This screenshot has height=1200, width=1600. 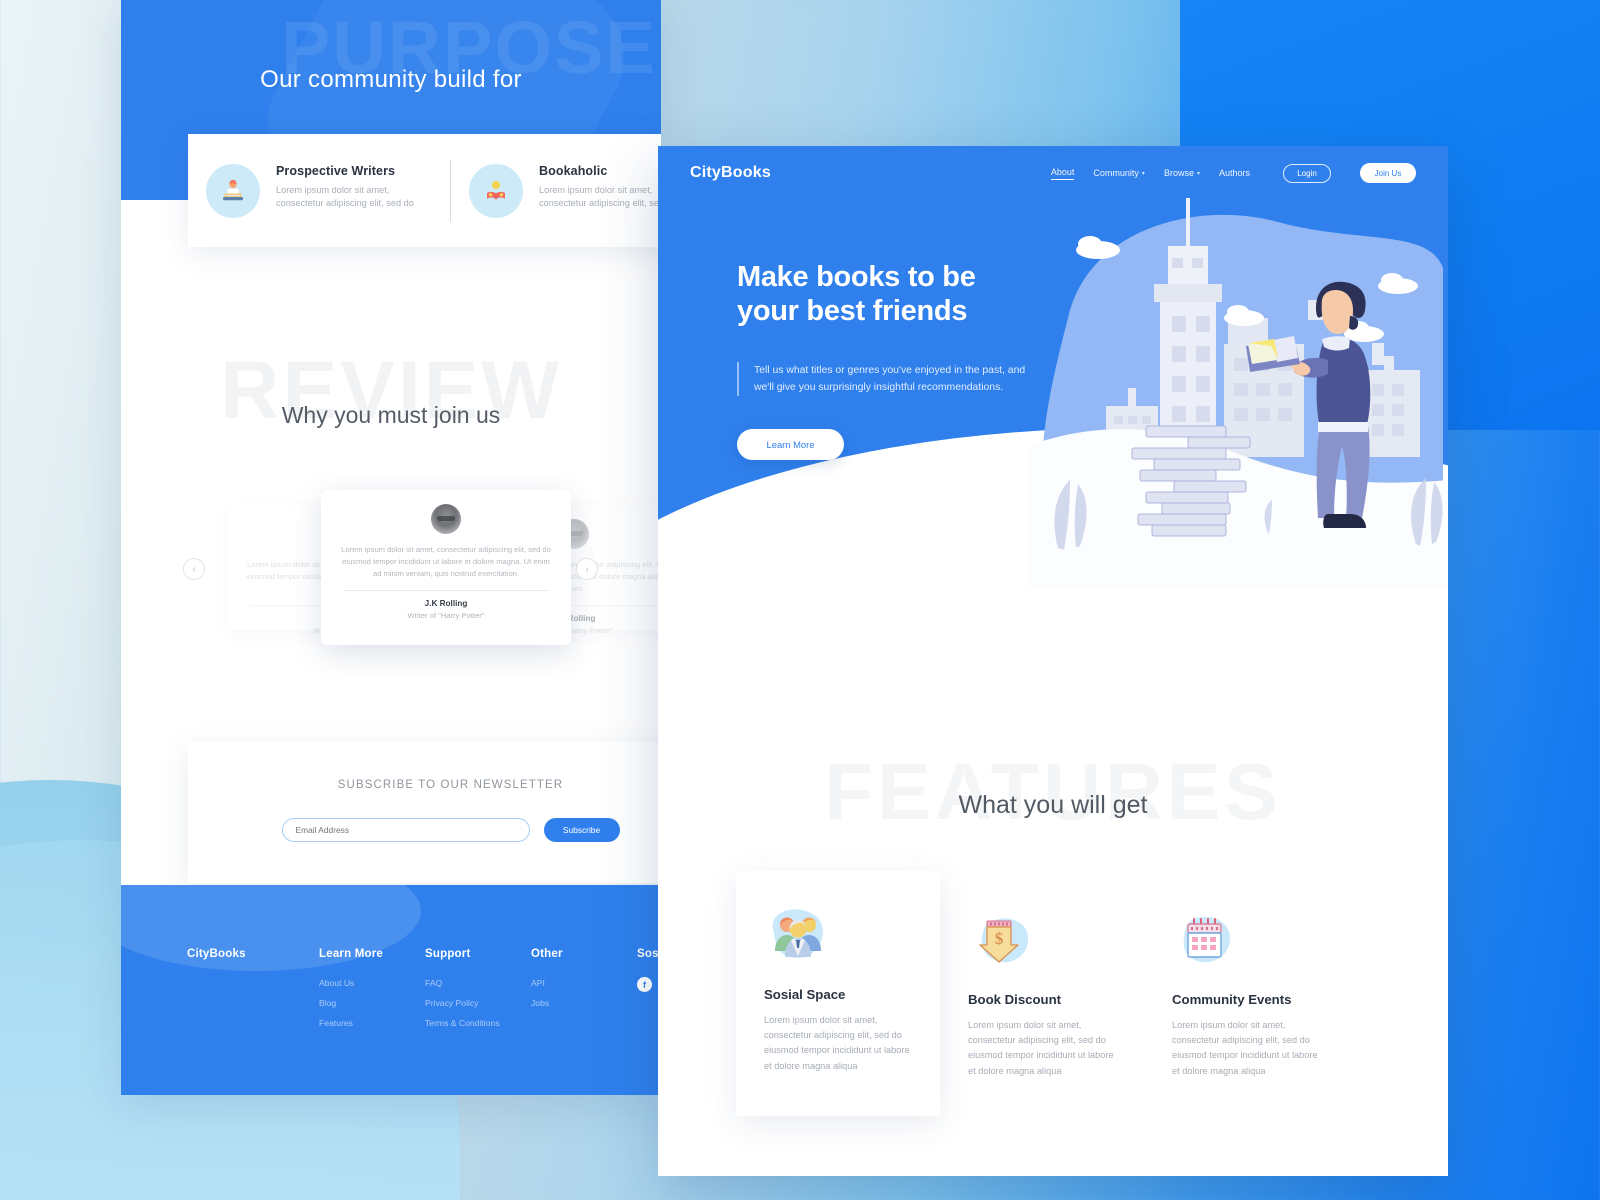 What do you see at coordinates (450, 785) in the screenshot?
I see `newsletter-heading: SUBSCRIBE TO OUR NEWSLETTER` at bounding box center [450, 785].